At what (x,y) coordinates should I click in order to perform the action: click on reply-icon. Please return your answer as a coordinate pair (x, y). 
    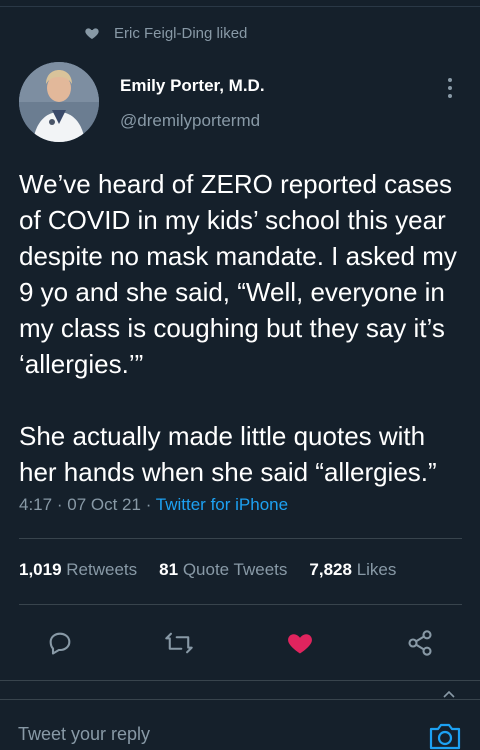
    Looking at the image, I should click on (60, 643).